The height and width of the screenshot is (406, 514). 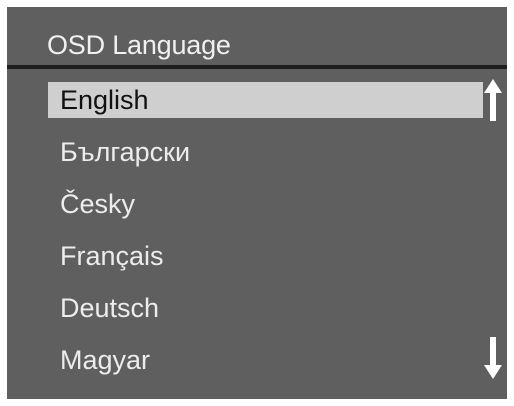 I want to click on language-option-german: Deutsch, so click(x=265, y=308).